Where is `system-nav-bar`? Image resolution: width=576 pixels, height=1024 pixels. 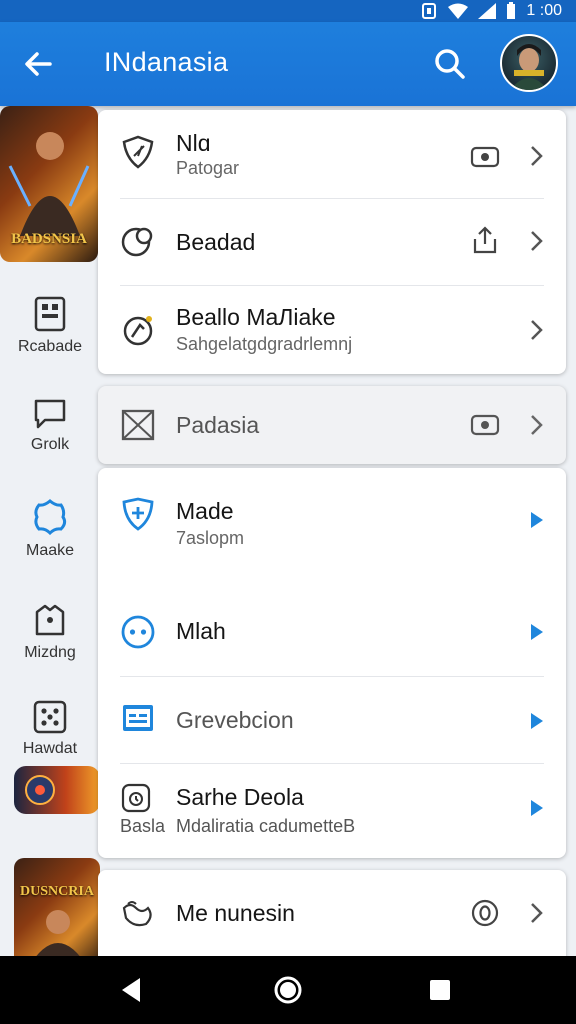 system-nav-bar is located at coordinates (288, 990).